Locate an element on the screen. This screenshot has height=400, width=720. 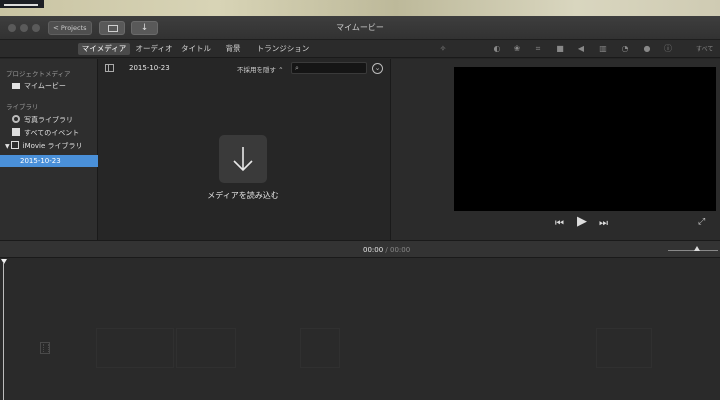
sidebar-item-my-movie: マイムービー is located at coordinates (49, 86).